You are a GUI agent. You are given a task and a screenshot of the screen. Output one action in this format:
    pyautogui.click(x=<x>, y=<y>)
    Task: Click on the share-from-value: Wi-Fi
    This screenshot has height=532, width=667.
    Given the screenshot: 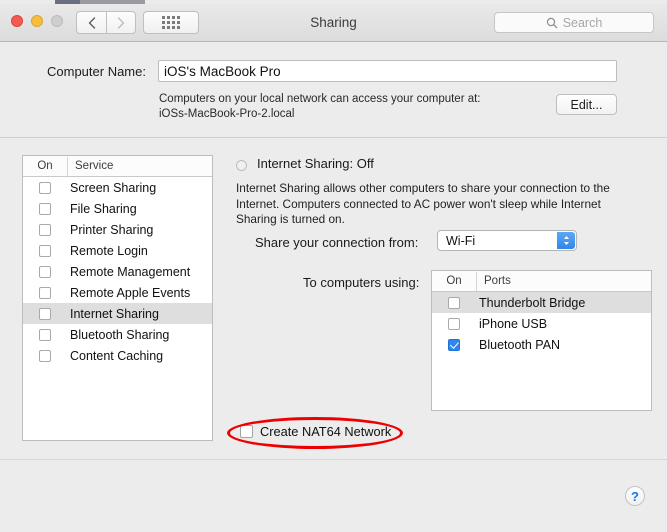 What is the action you would take?
    pyautogui.click(x=461, y=240)
    